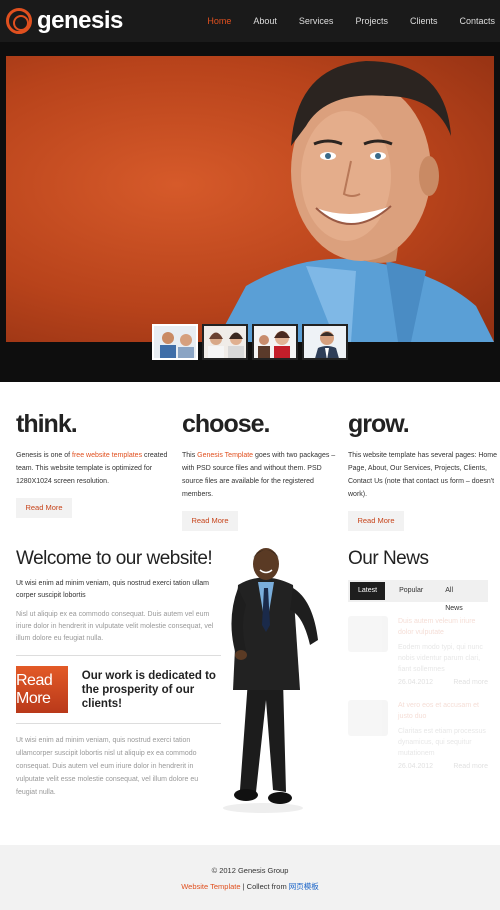 The image size is (500, 910). I want to click on nav-home: Home, so click(219, 21).